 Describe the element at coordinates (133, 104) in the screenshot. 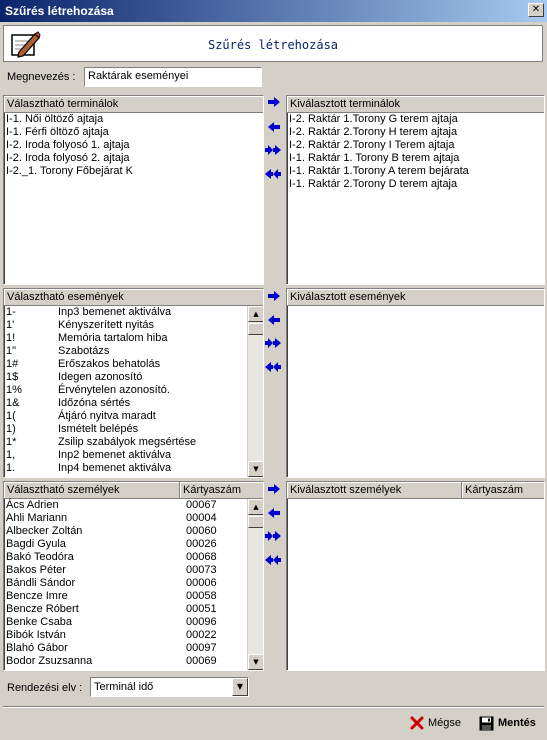

I see `available-terminals-header: Választható terminálok` at that location.